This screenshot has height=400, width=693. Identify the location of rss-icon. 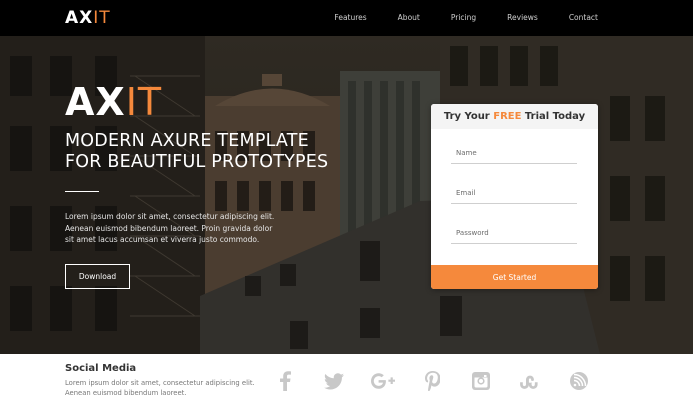
(579, 381).